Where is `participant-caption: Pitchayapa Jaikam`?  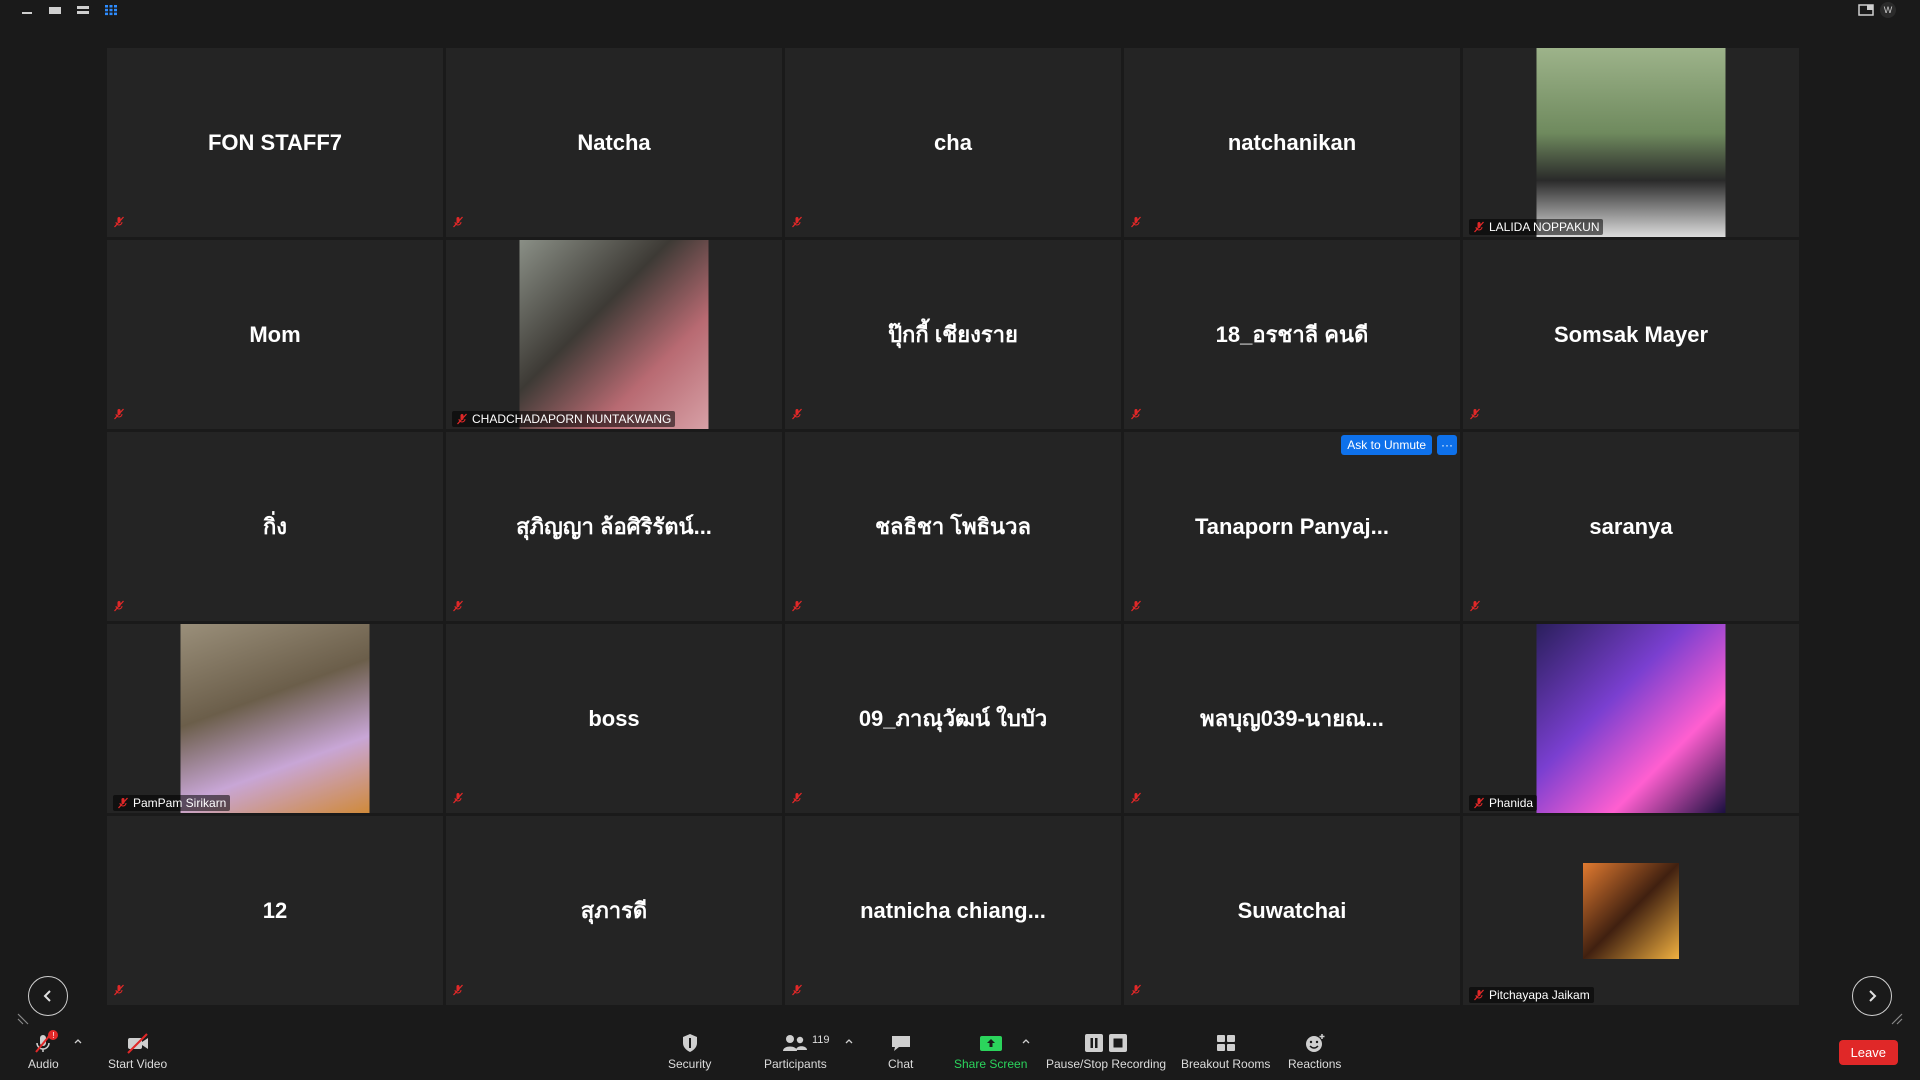 participant-caption: Pitchayapa Jaikam is located at coordinates (1531, 995).